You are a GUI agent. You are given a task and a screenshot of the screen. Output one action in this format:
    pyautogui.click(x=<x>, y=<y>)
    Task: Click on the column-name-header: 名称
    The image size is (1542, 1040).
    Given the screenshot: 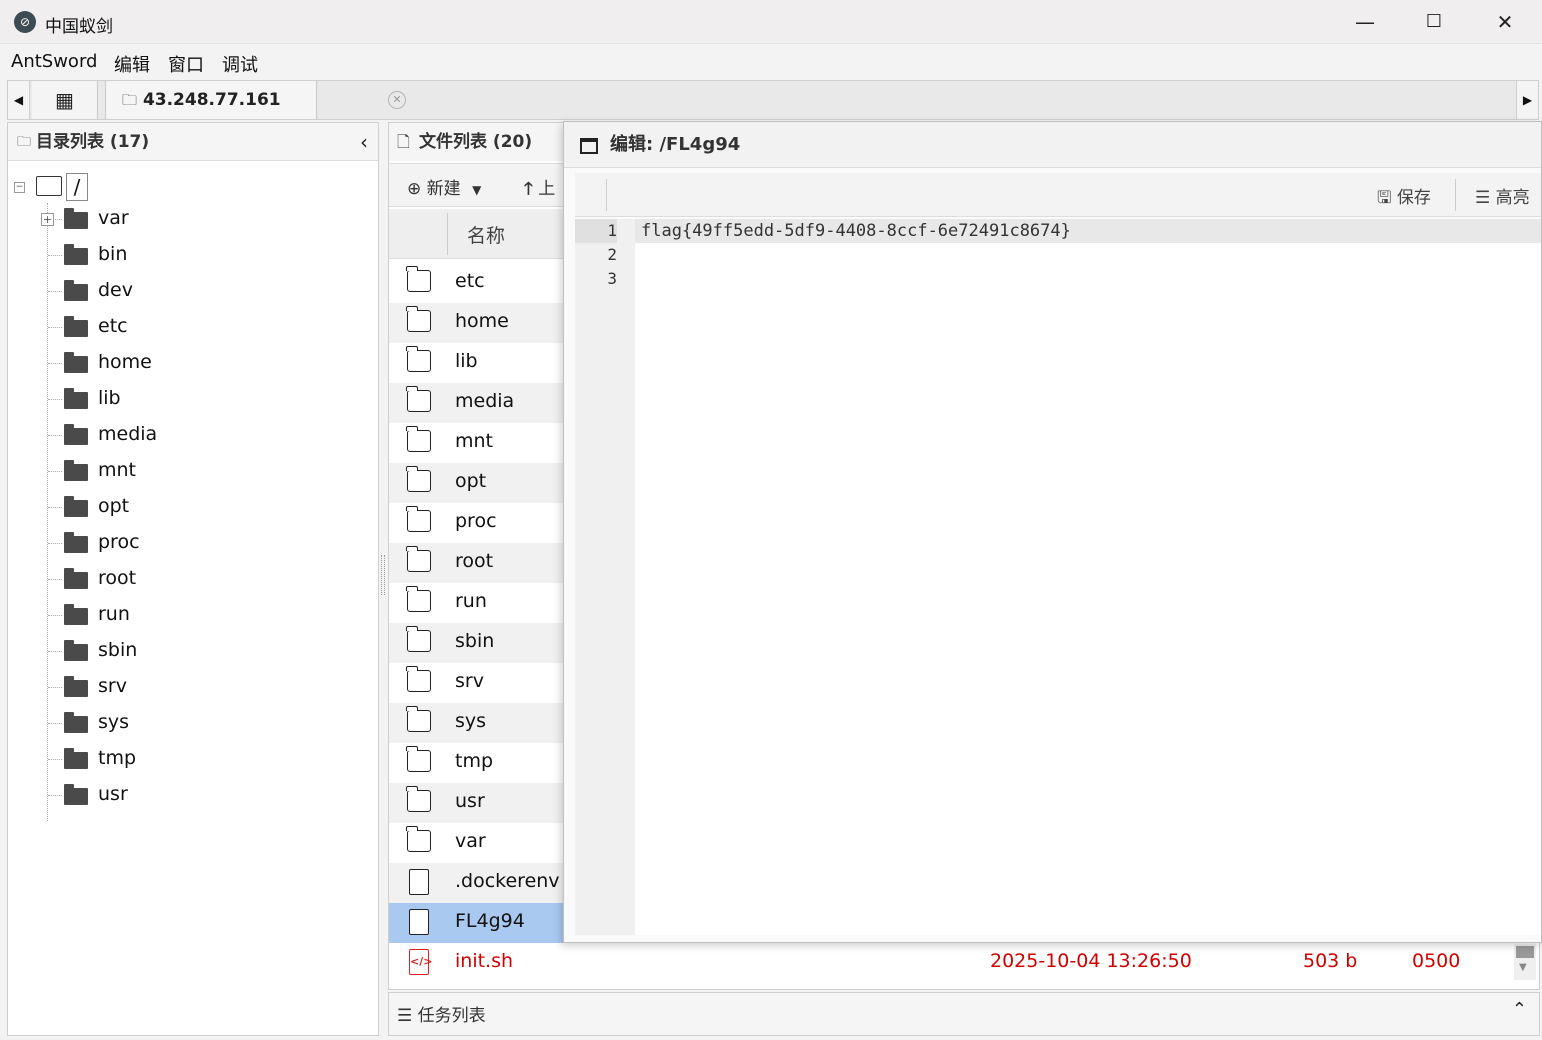 What is the action you would take?
    pyautogui.click(x=486, y=234)
    